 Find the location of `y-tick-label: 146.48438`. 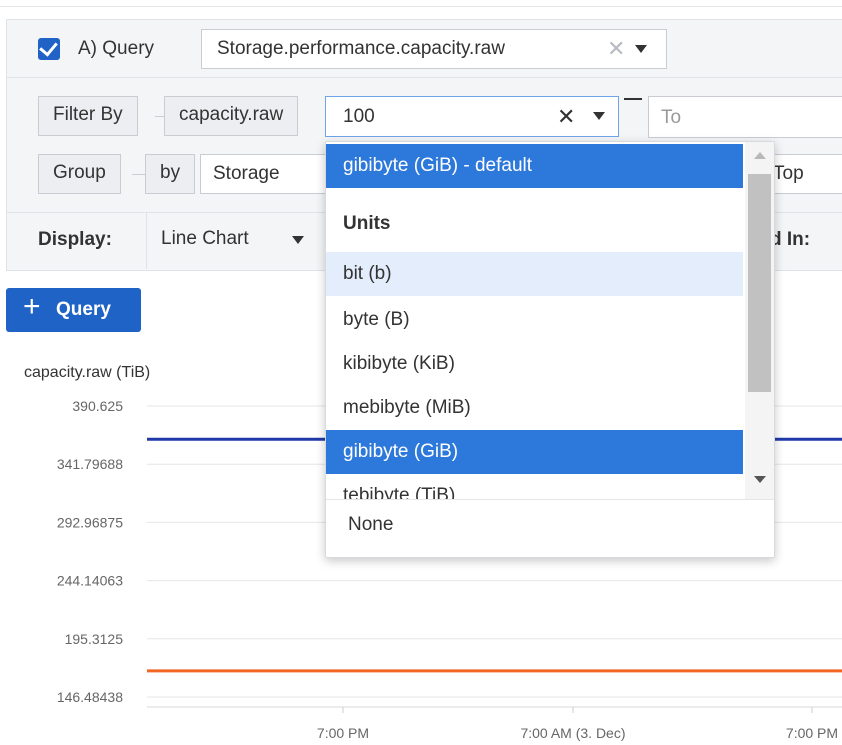

y-tick-label: 146.48438 is located at coordinates (90, 697).